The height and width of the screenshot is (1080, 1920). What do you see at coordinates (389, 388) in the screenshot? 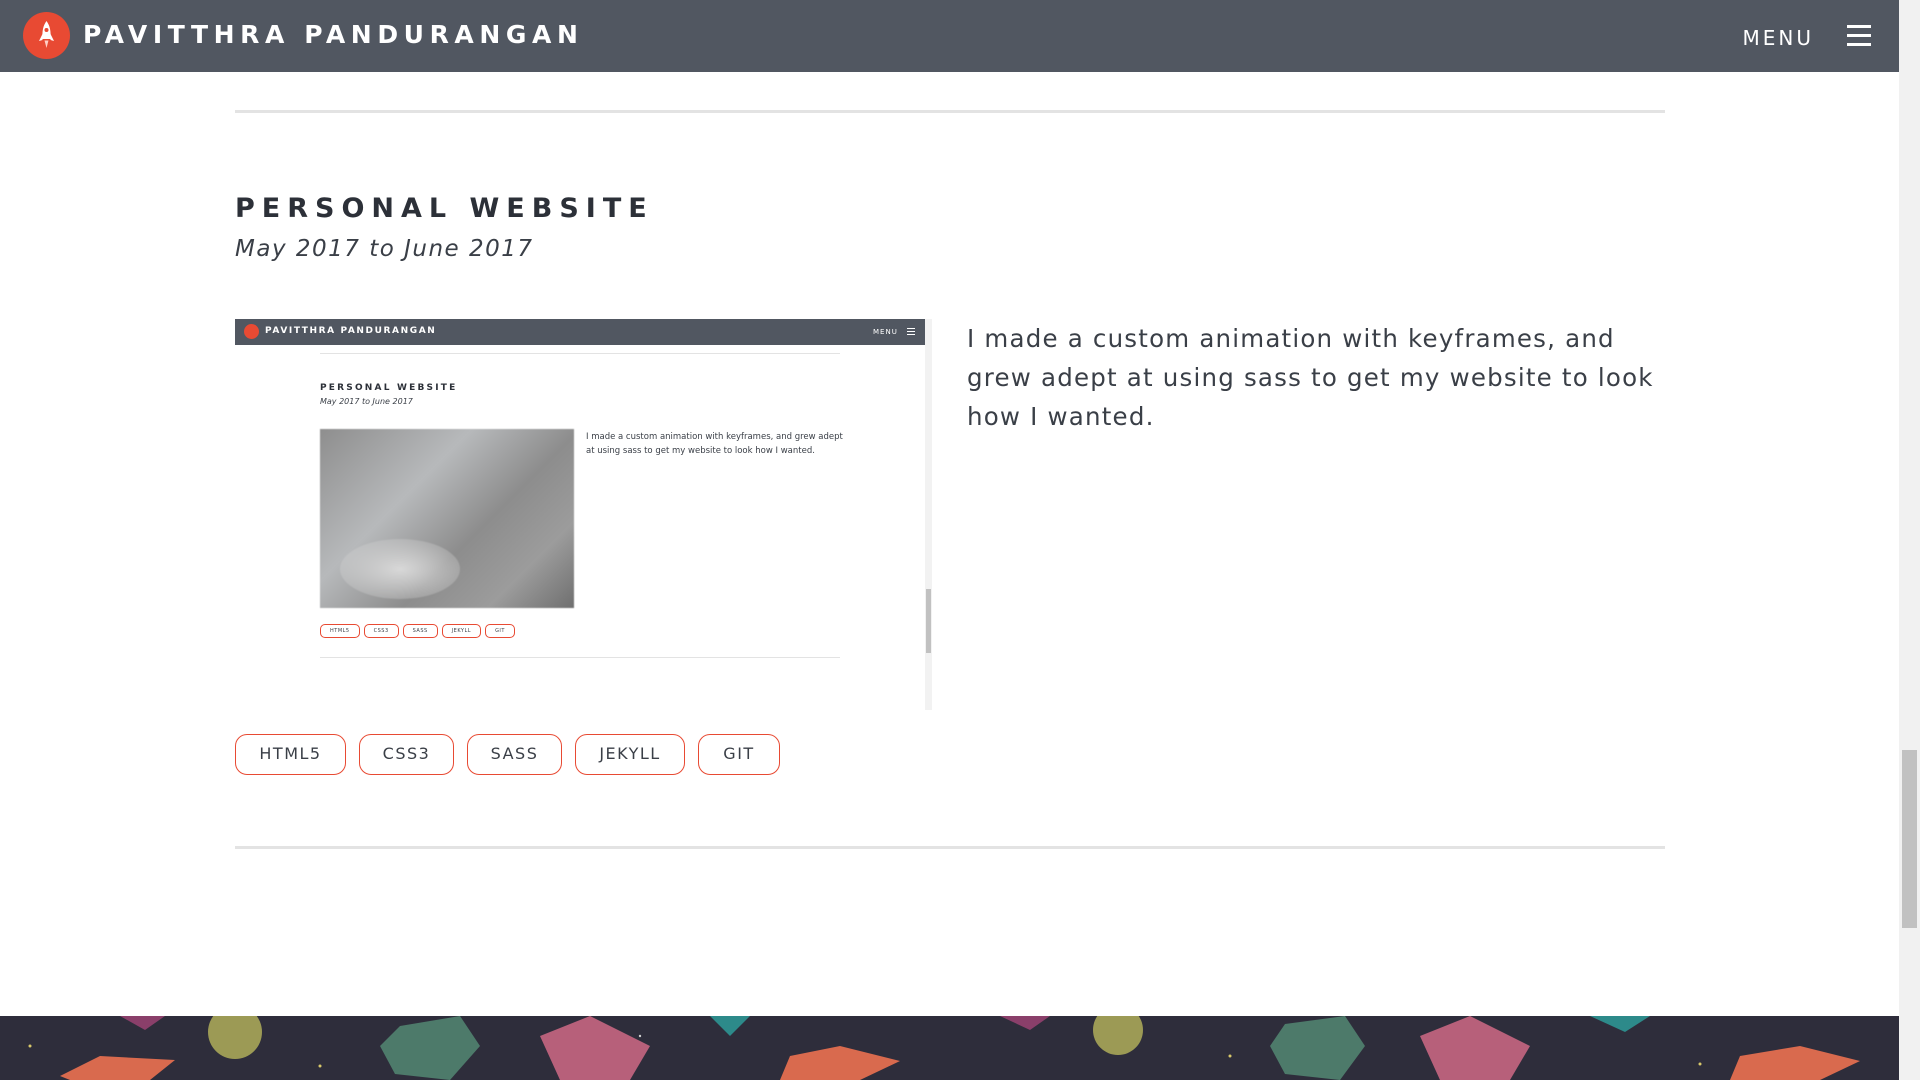
I see `preview-title: PERSONAL WEBSITE` at bounding box center [389, 388].